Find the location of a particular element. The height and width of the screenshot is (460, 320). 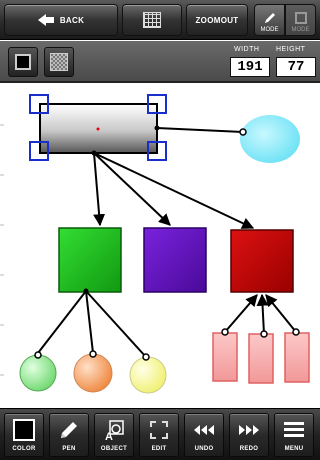

draw-mode-label: MODE is located at coordinates (269, 30).